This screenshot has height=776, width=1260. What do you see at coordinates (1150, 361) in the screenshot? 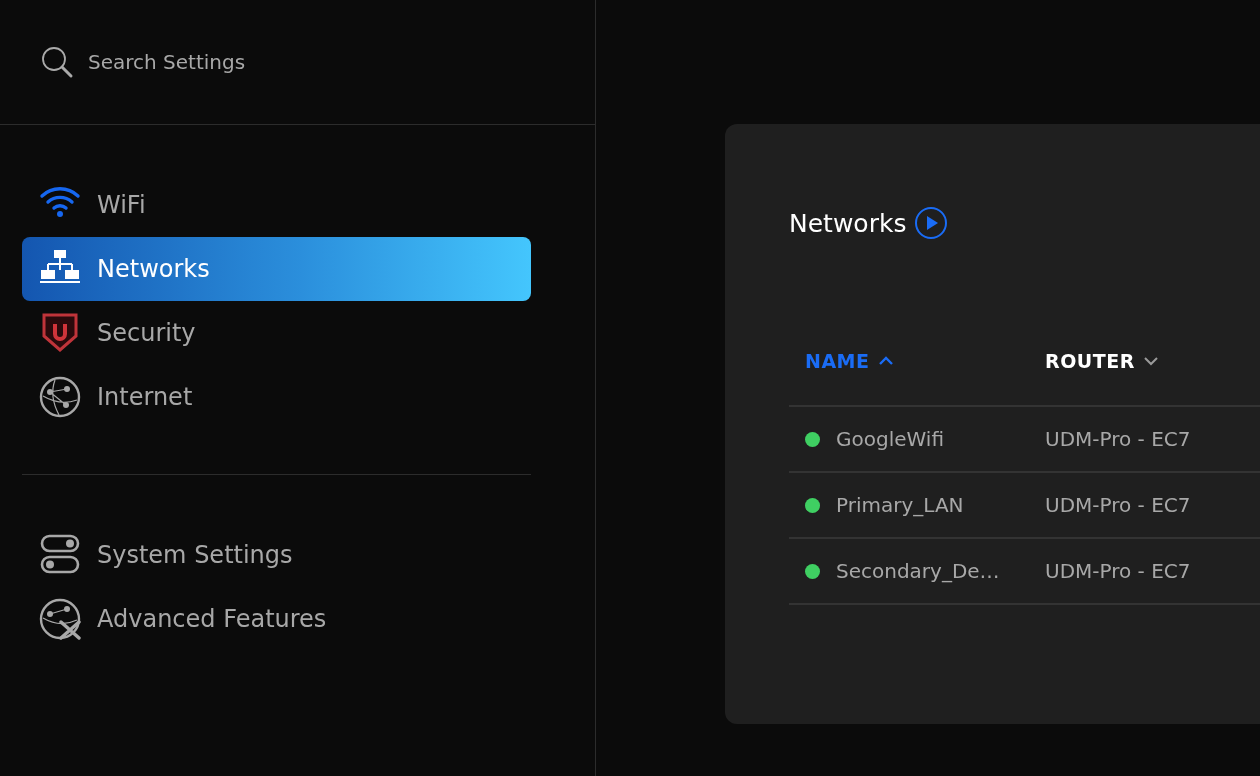
I see `caret-down-icon` at bounding box center [1150, 361].